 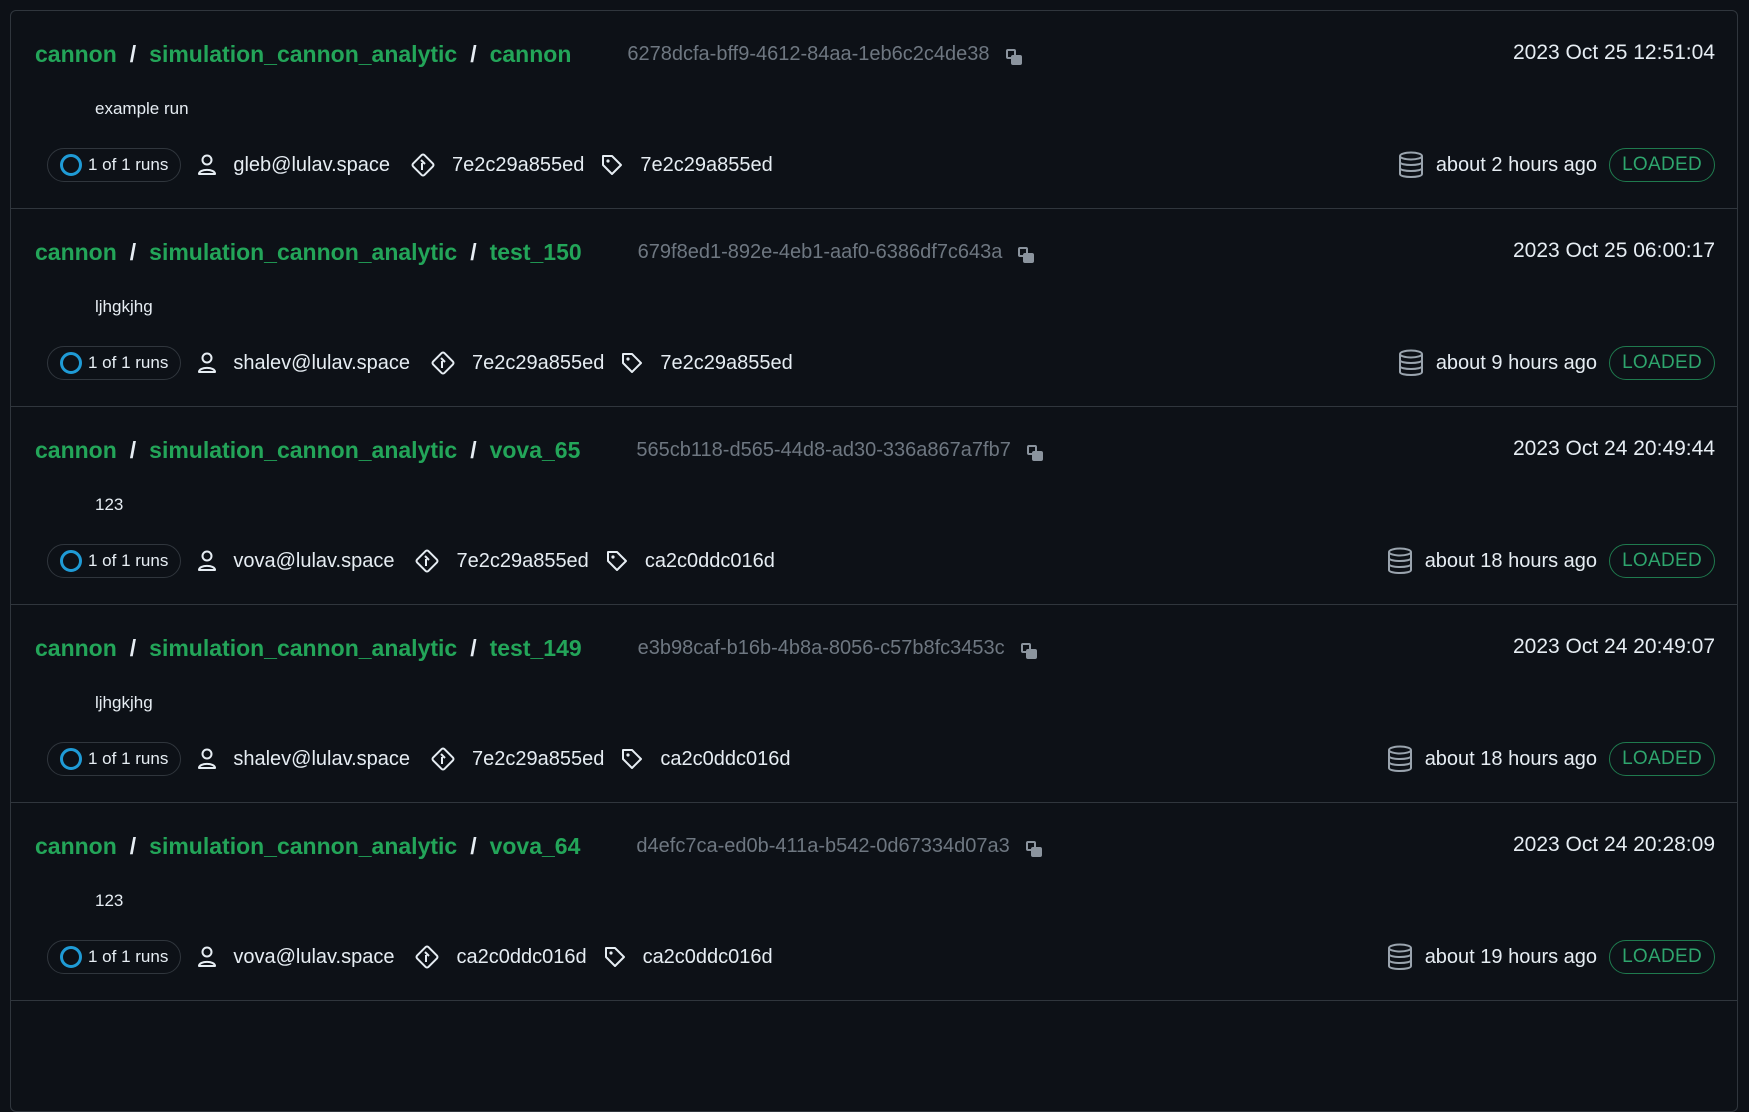 What do you see at coordinates (109, 900) in the screenshot?
I see `run-description: 123` at bounding box center [109, 900].